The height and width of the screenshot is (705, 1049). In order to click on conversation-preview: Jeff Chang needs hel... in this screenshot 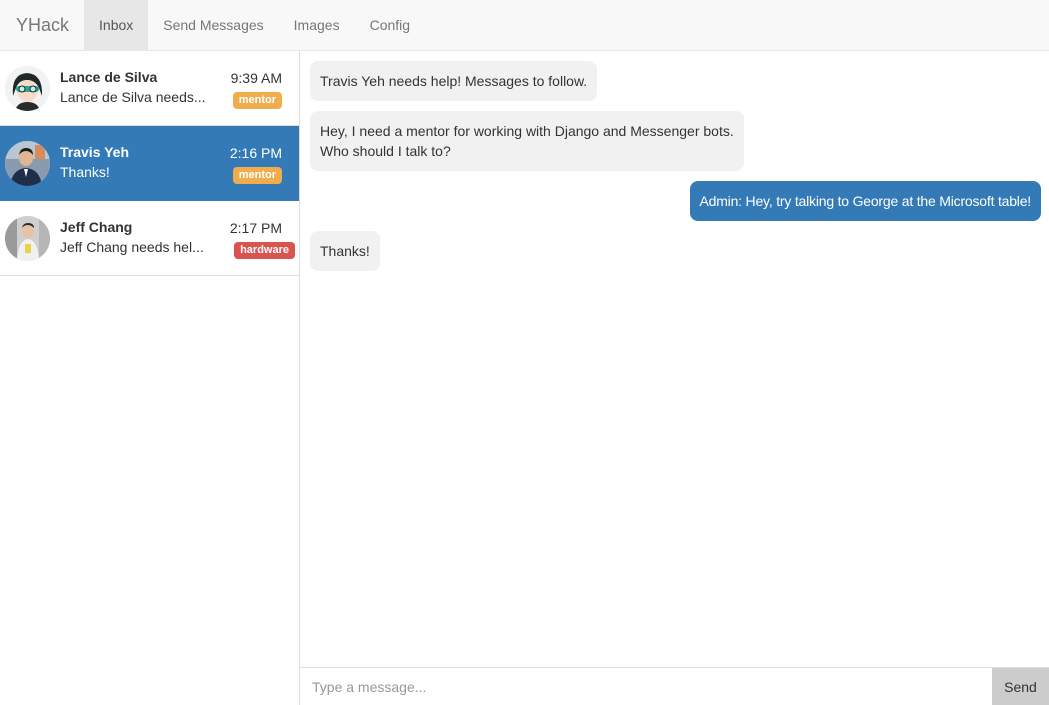, I will do `click(132, 247)`.